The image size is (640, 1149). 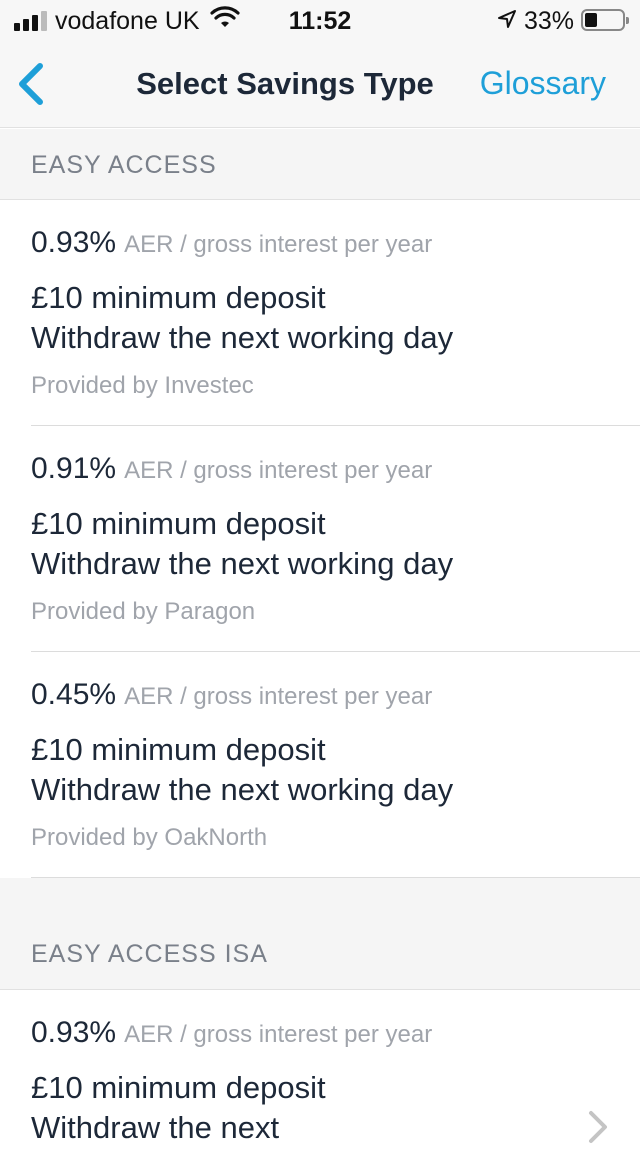 What do you see at coordinates (320, 934) in the screenshot?
I see `section-header-easy-access-isa: EASY ACCESS ISA` at bounding box center [320, 934].